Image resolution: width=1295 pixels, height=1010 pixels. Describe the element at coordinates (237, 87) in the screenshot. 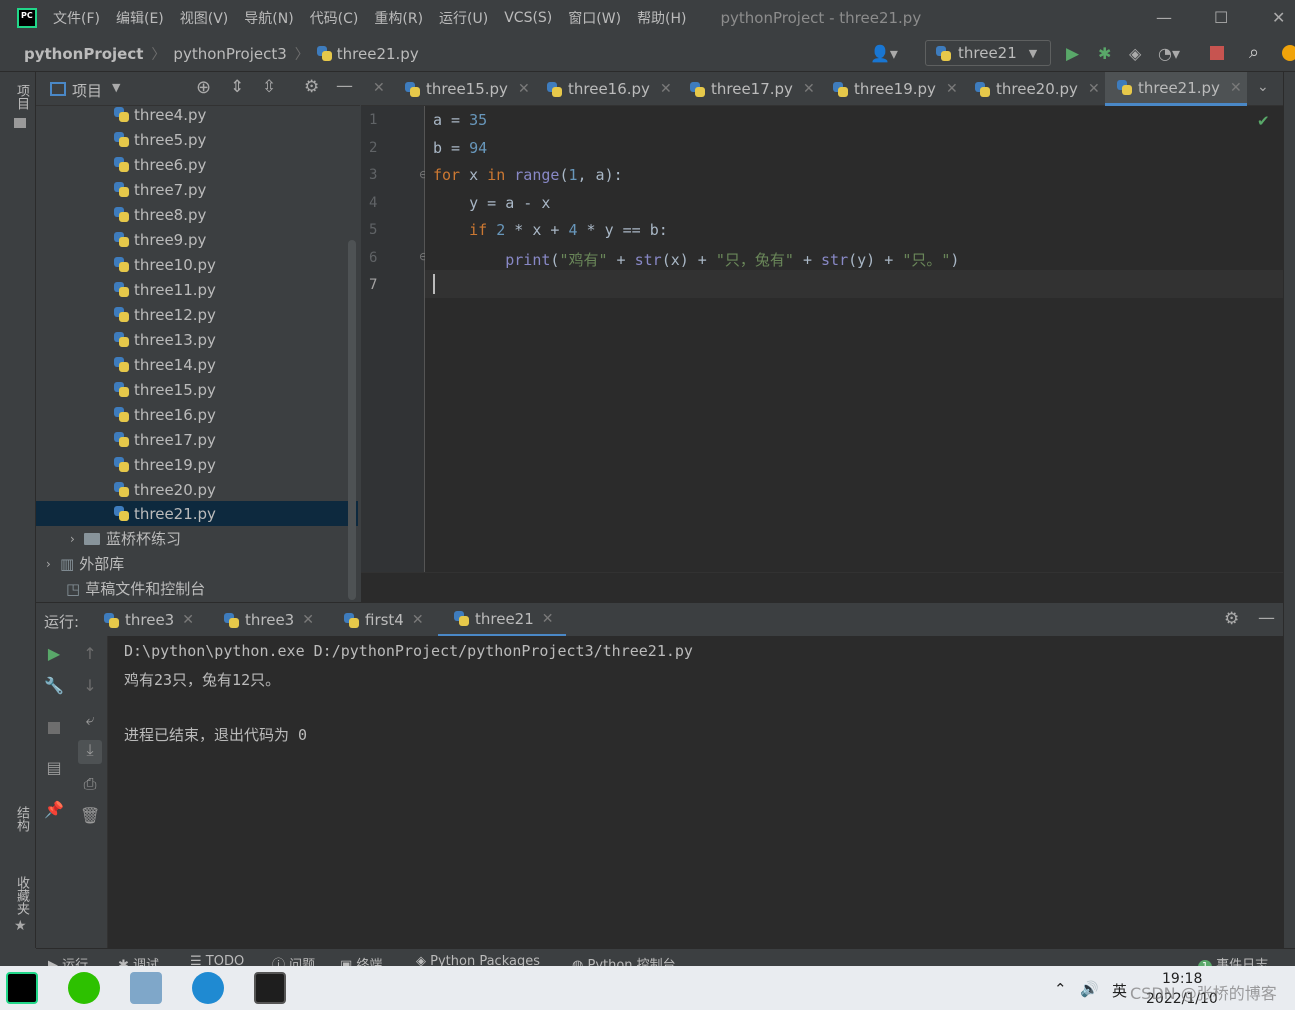

I see `expand-all-icon: ⇕` at that location.